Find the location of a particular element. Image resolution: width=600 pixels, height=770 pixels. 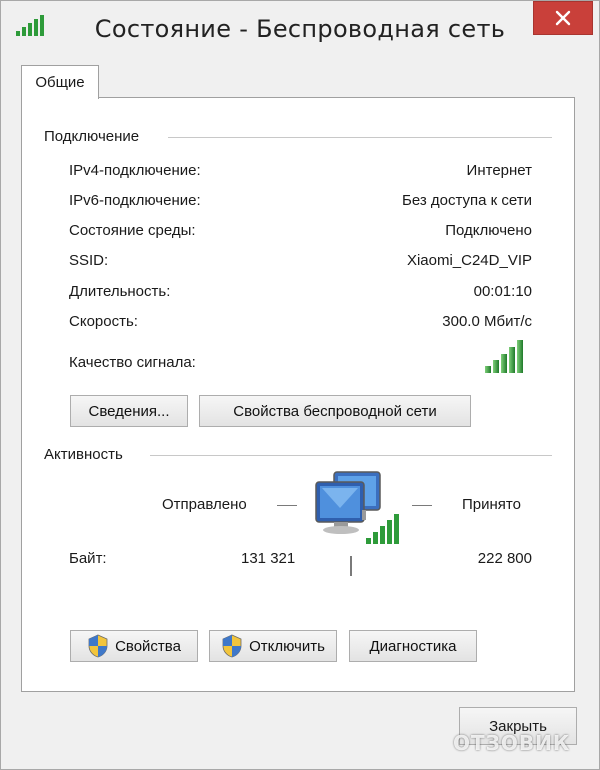

speed-value: 300.0 Мбит/с is located at coordinates (487, 321).